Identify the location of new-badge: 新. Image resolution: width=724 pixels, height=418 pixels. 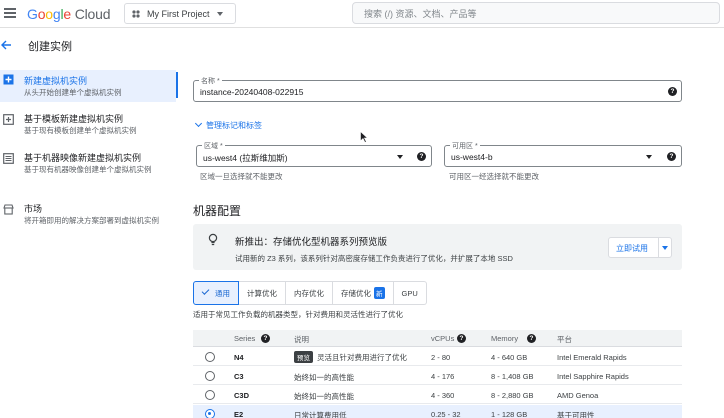
(379, 293).